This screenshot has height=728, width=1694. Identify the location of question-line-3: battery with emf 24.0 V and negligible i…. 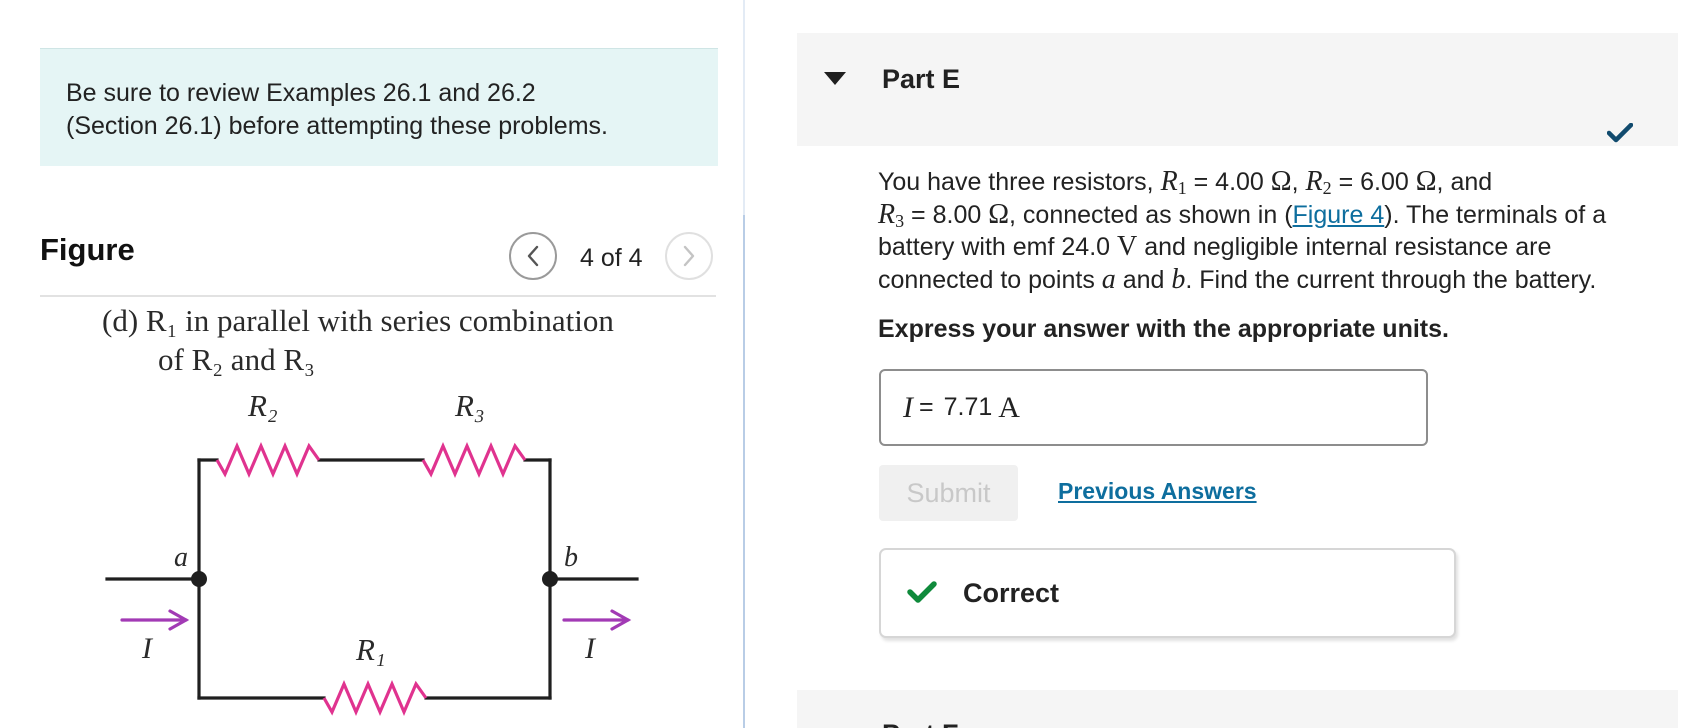
(1278, 247).